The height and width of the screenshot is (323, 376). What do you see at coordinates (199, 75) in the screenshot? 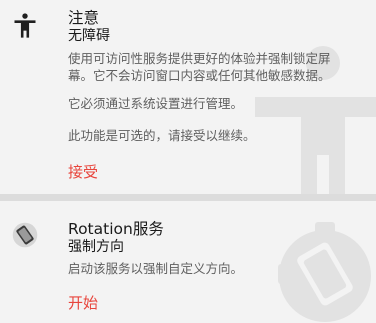
I see `accessibility-description-line2: 幕。它不会访问窗口内容或任何其他敏感数据。` at bounding box center [199, 75].